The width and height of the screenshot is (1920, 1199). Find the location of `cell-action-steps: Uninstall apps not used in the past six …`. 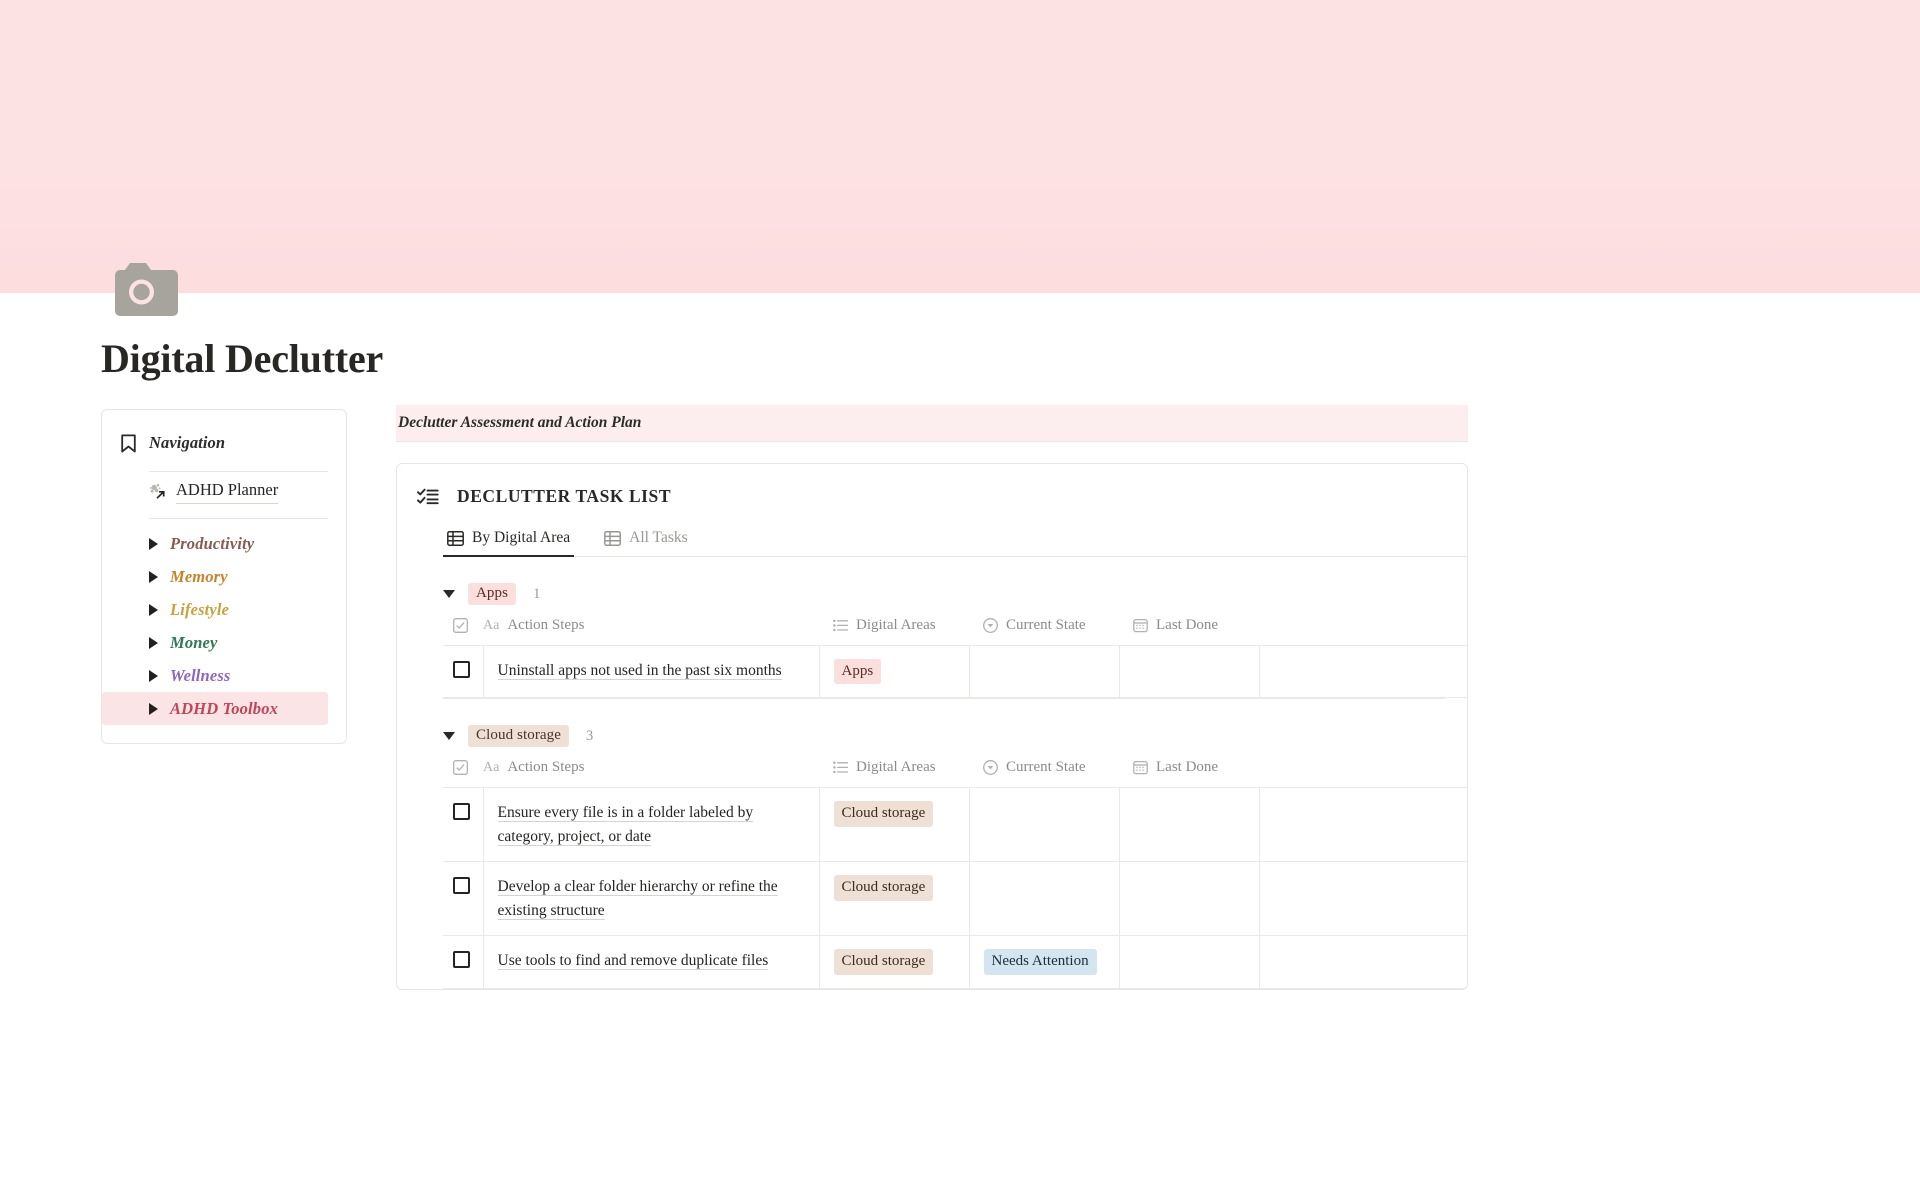

cell-action-steps: Uninstall apps not used in the past six … is located at coordinates (651, 672).